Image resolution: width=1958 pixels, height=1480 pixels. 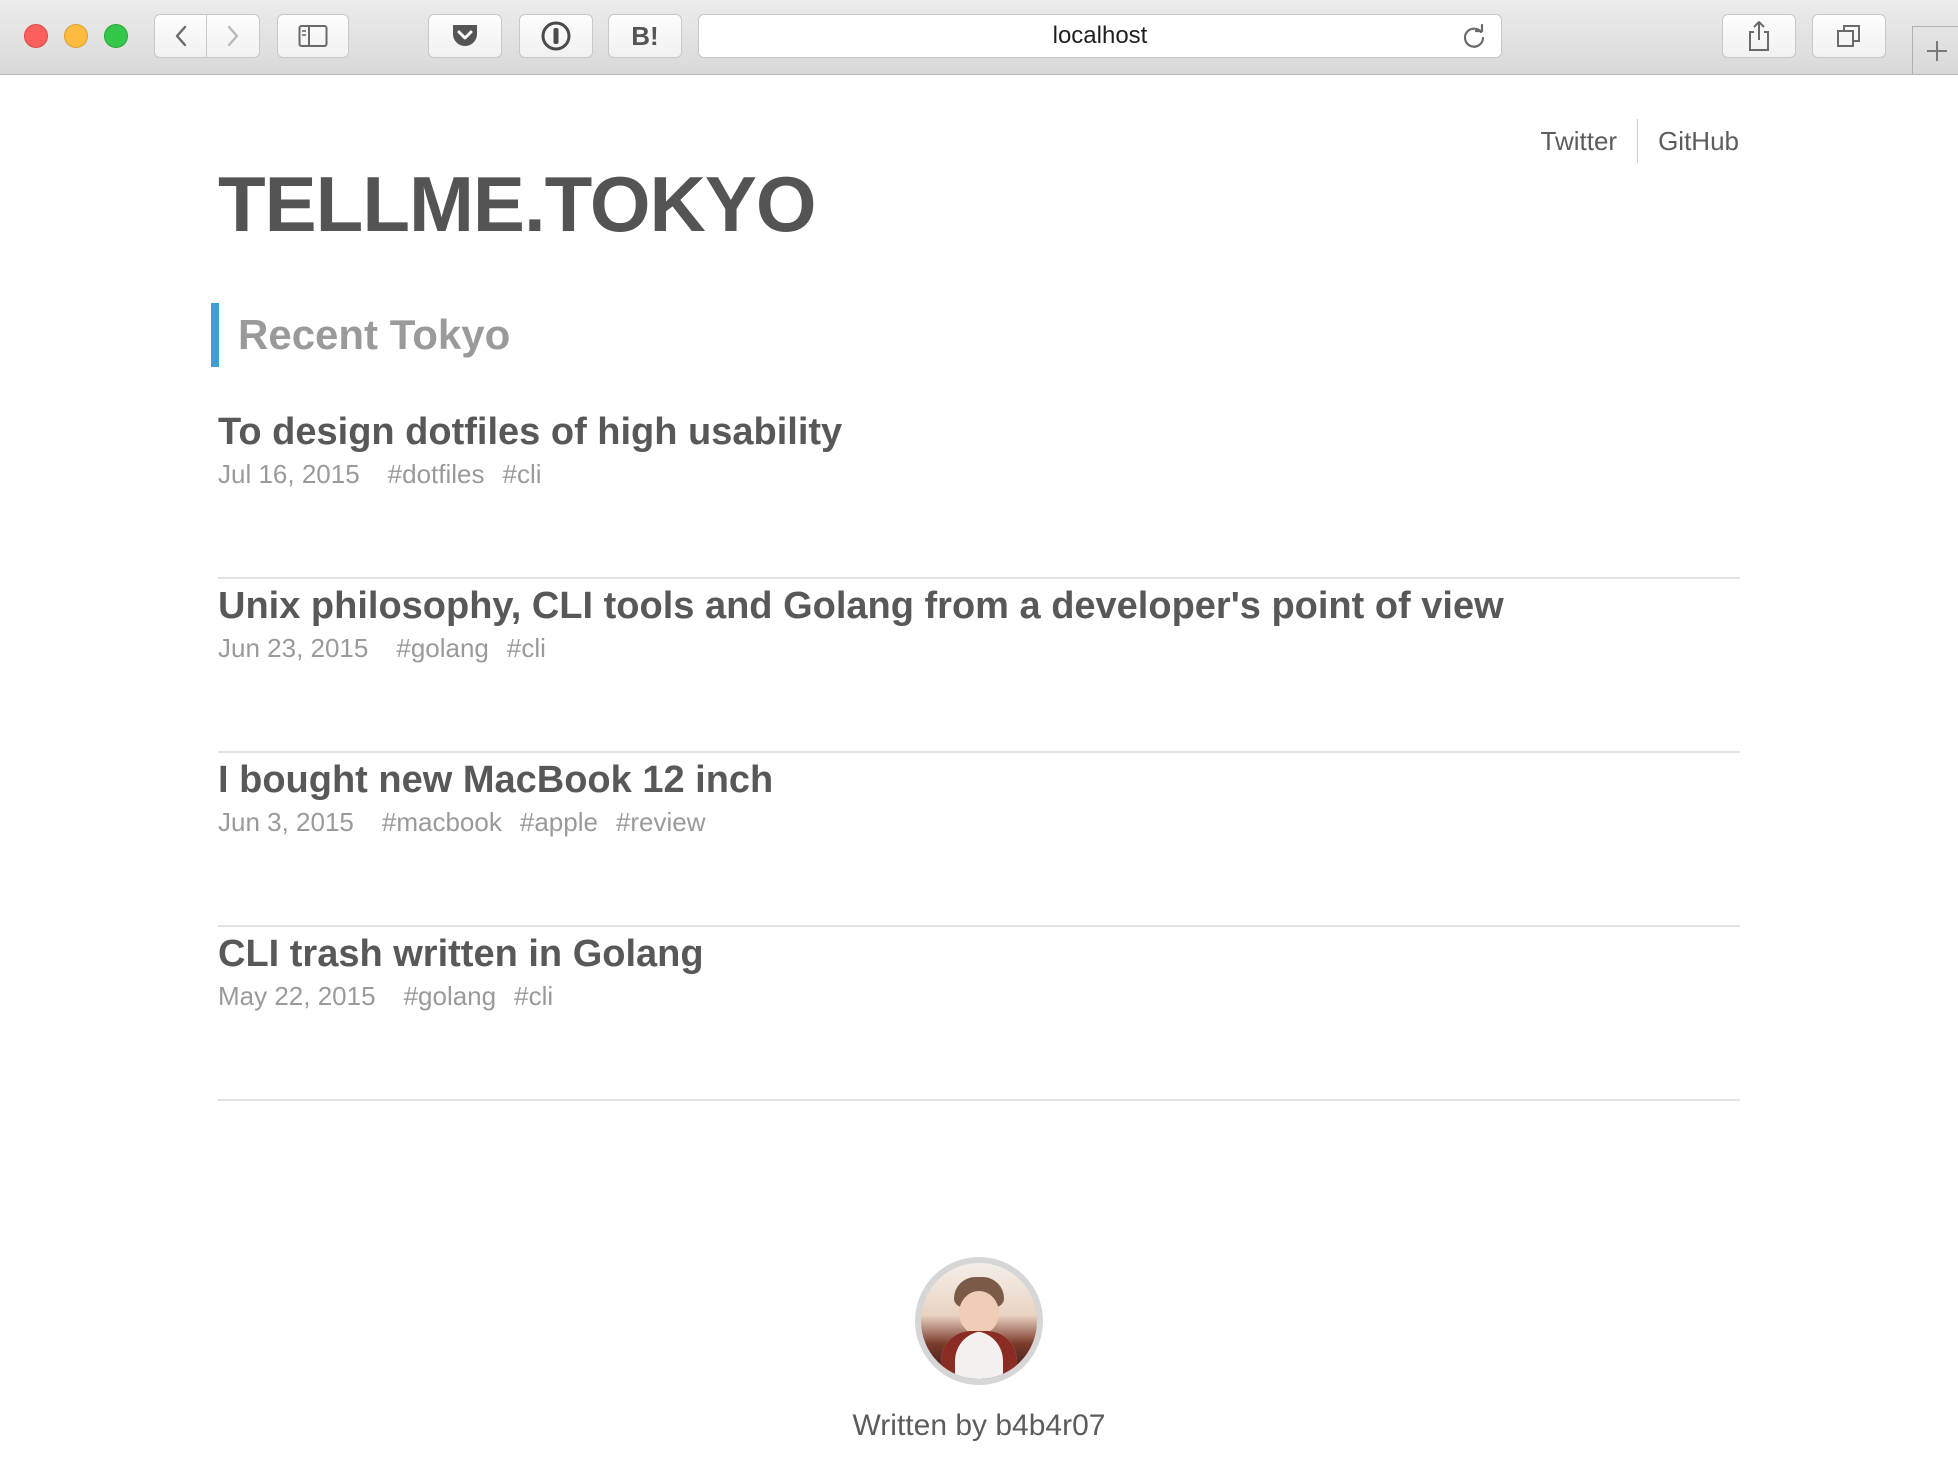 I want to click on browser-toolbar: B! localhost, so click(x=979, y=37).